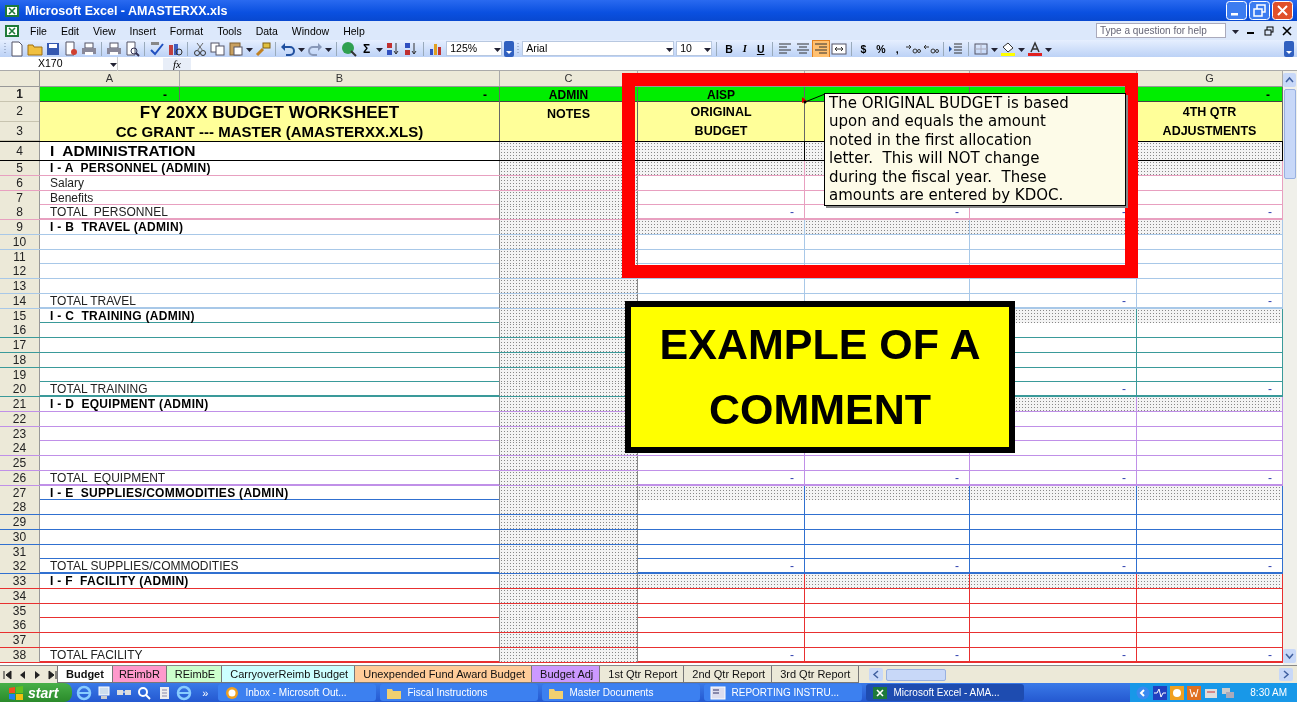 This screenshot has height=702, width=1297. I want to click on menu-item: Data, so click(266, 30).